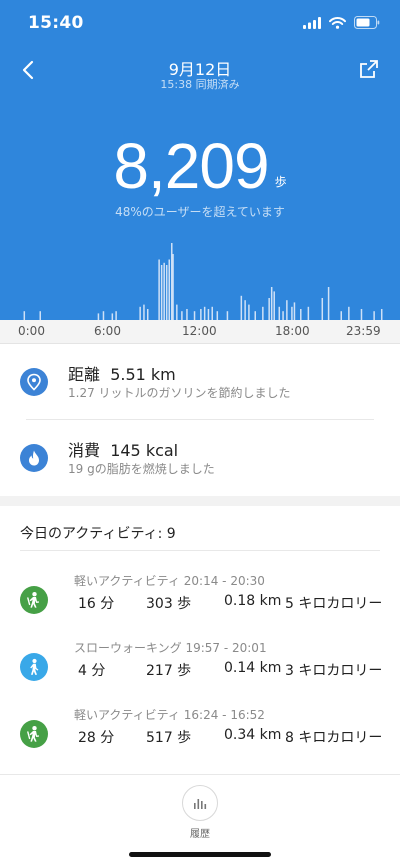 The height and width of the screenshot is (866, 400). What do you see at coordinates (200, 854) in the screenshot?
I see `home-indicator` at bounding box center [200, 854].